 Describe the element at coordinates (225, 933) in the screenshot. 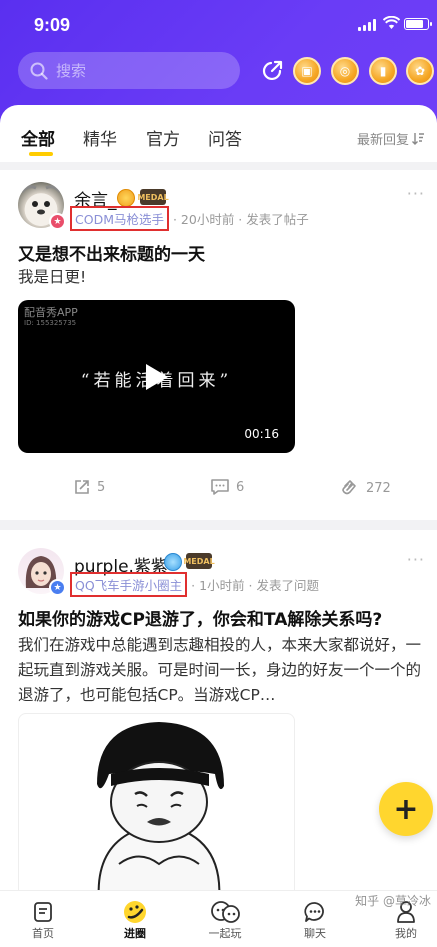

I see `nav-play-together-label: 一起玩` at that location.